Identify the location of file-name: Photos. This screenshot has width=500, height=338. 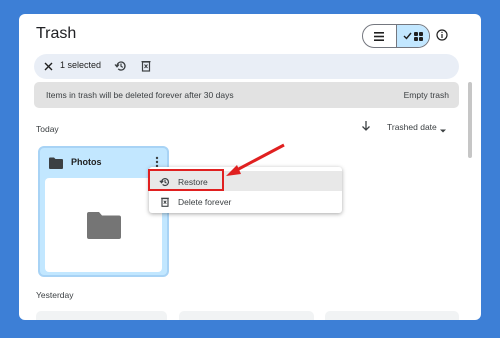
(86, 162).